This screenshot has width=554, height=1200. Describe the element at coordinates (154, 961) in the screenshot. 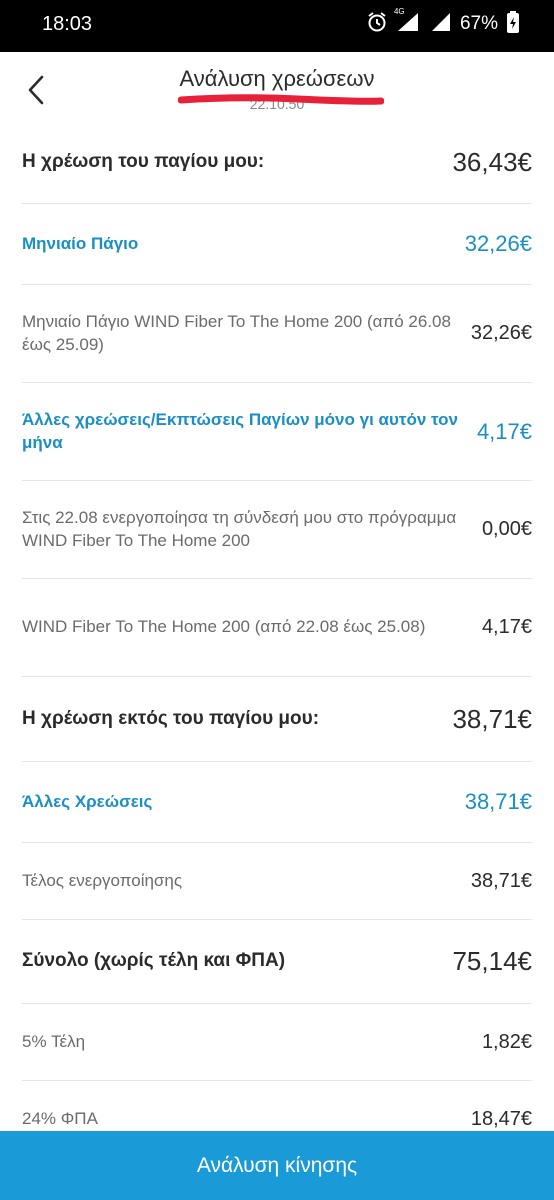

I see `charge-label: Σύνολο (χωρίς τέλη και ΦΠΑ)` at that location.